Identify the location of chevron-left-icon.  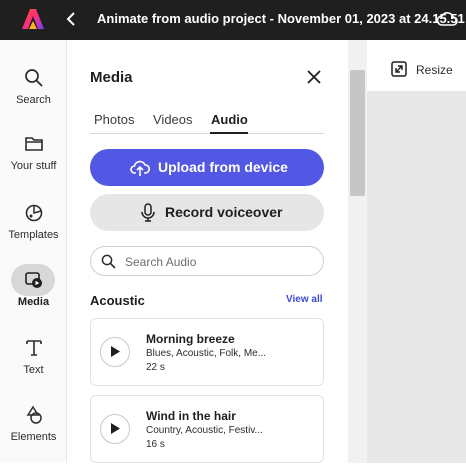
(70, 19).